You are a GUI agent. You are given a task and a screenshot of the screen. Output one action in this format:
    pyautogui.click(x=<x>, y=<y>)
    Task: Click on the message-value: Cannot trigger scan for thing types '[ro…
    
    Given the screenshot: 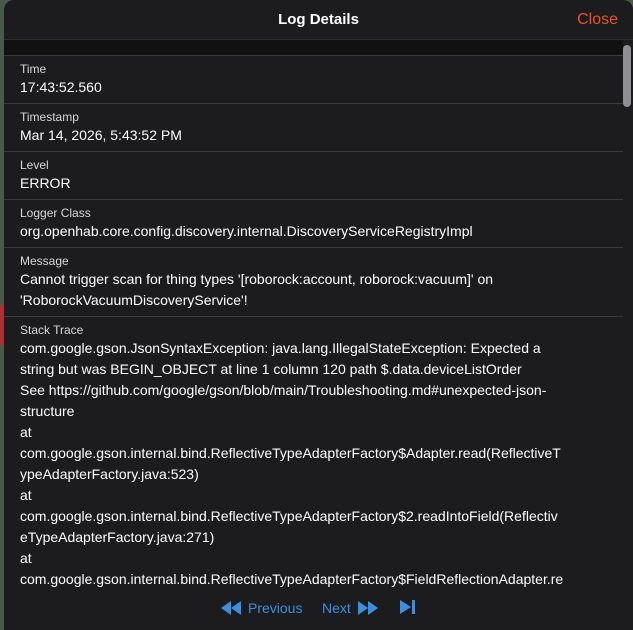 What is the action you would take?
    pyautogui.click(x=257, y=289)
    